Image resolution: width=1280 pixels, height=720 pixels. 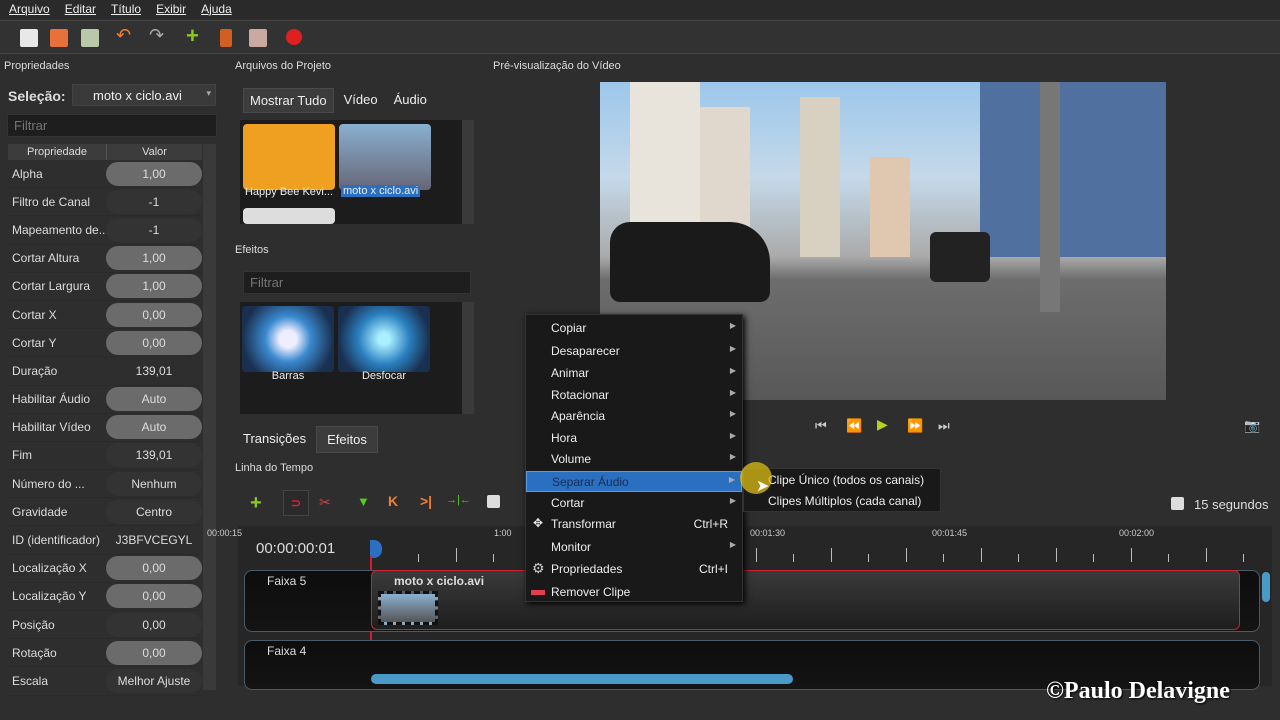 I want to click on properties-scrollbar, so click(x=209, y=417).